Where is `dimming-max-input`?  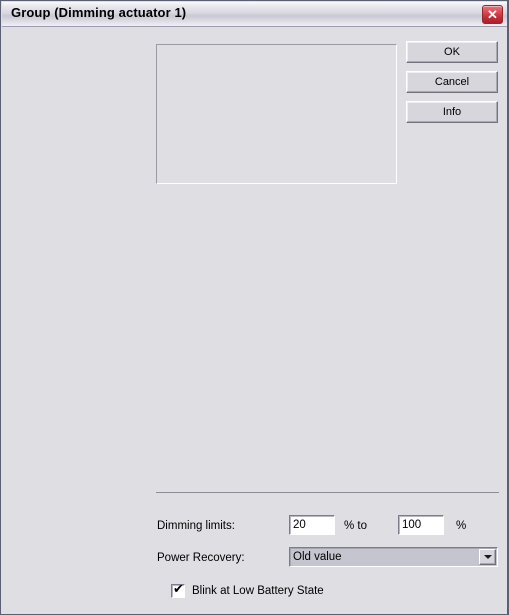
dimming-max-input is located at coordinates (421, 525).